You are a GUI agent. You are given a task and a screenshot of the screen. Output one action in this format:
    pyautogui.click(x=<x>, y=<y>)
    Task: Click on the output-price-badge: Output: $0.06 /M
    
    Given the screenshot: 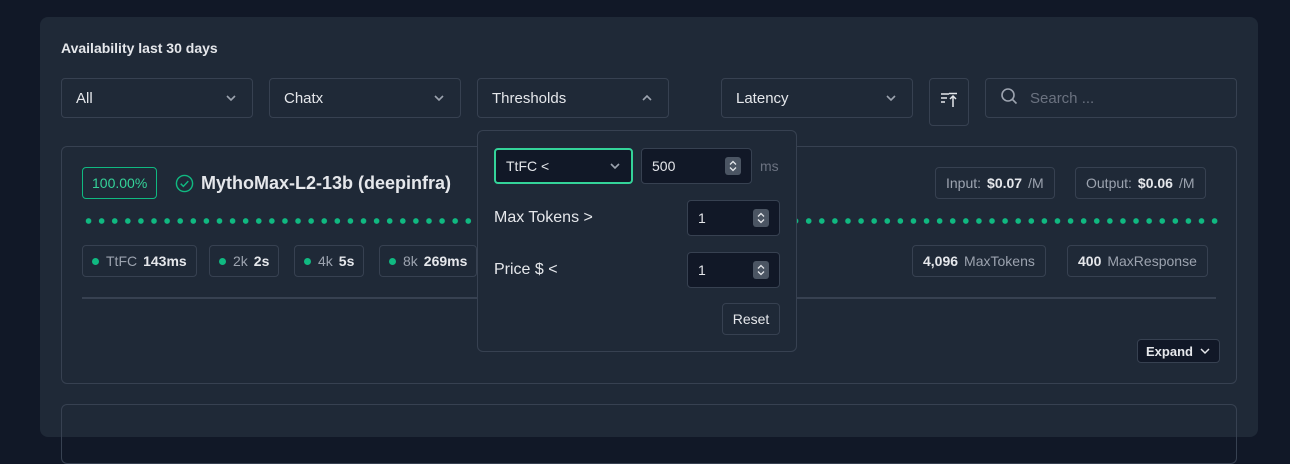 What is the action you would take?
    pyautogui.click(x=1140, y=183)
    